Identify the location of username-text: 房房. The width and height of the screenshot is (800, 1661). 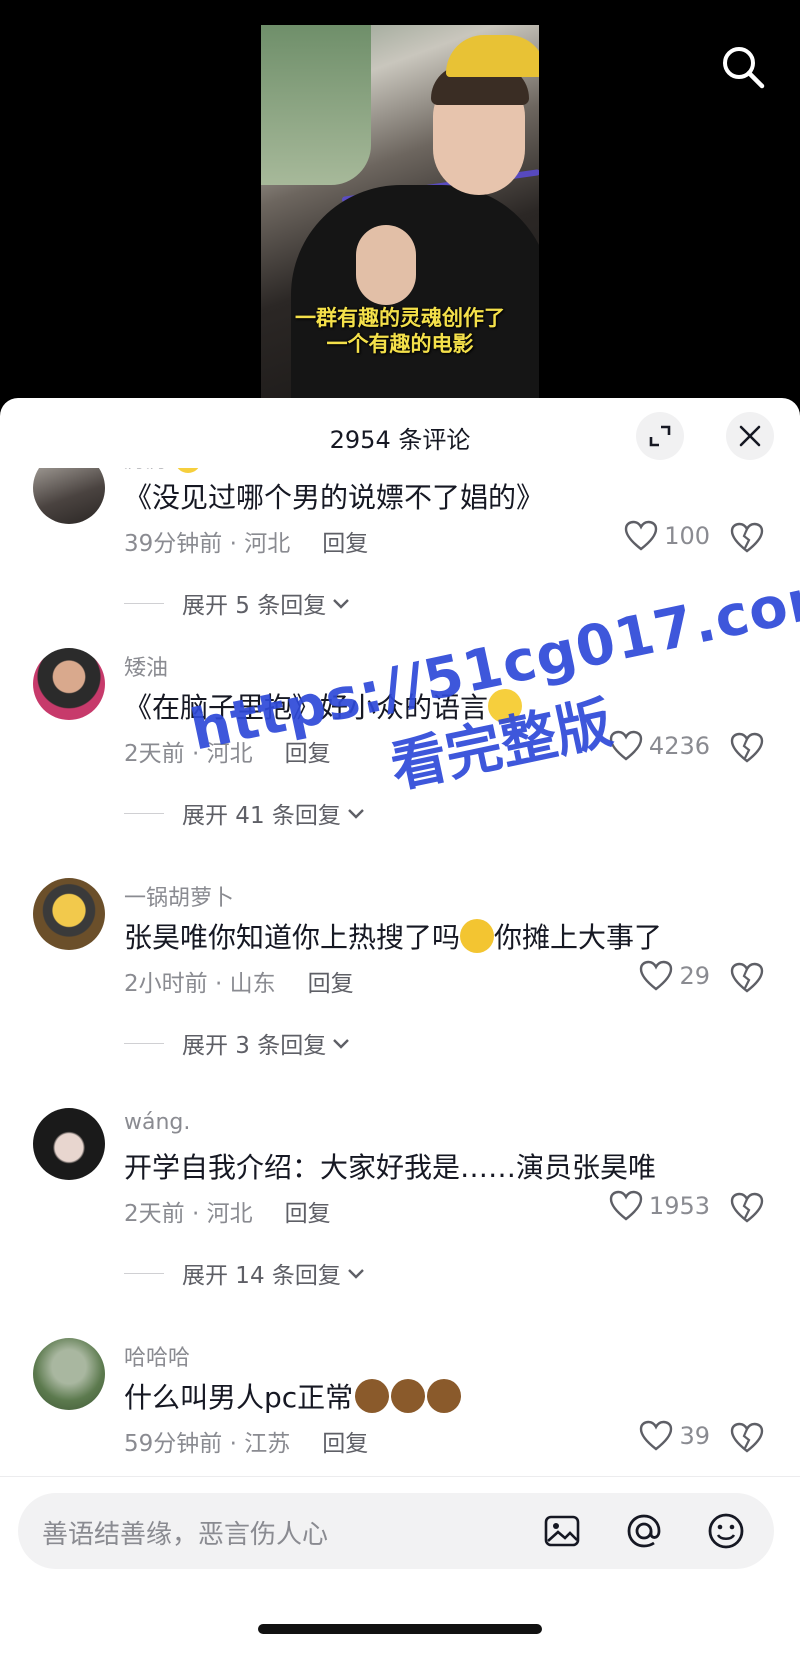
(146, 470).